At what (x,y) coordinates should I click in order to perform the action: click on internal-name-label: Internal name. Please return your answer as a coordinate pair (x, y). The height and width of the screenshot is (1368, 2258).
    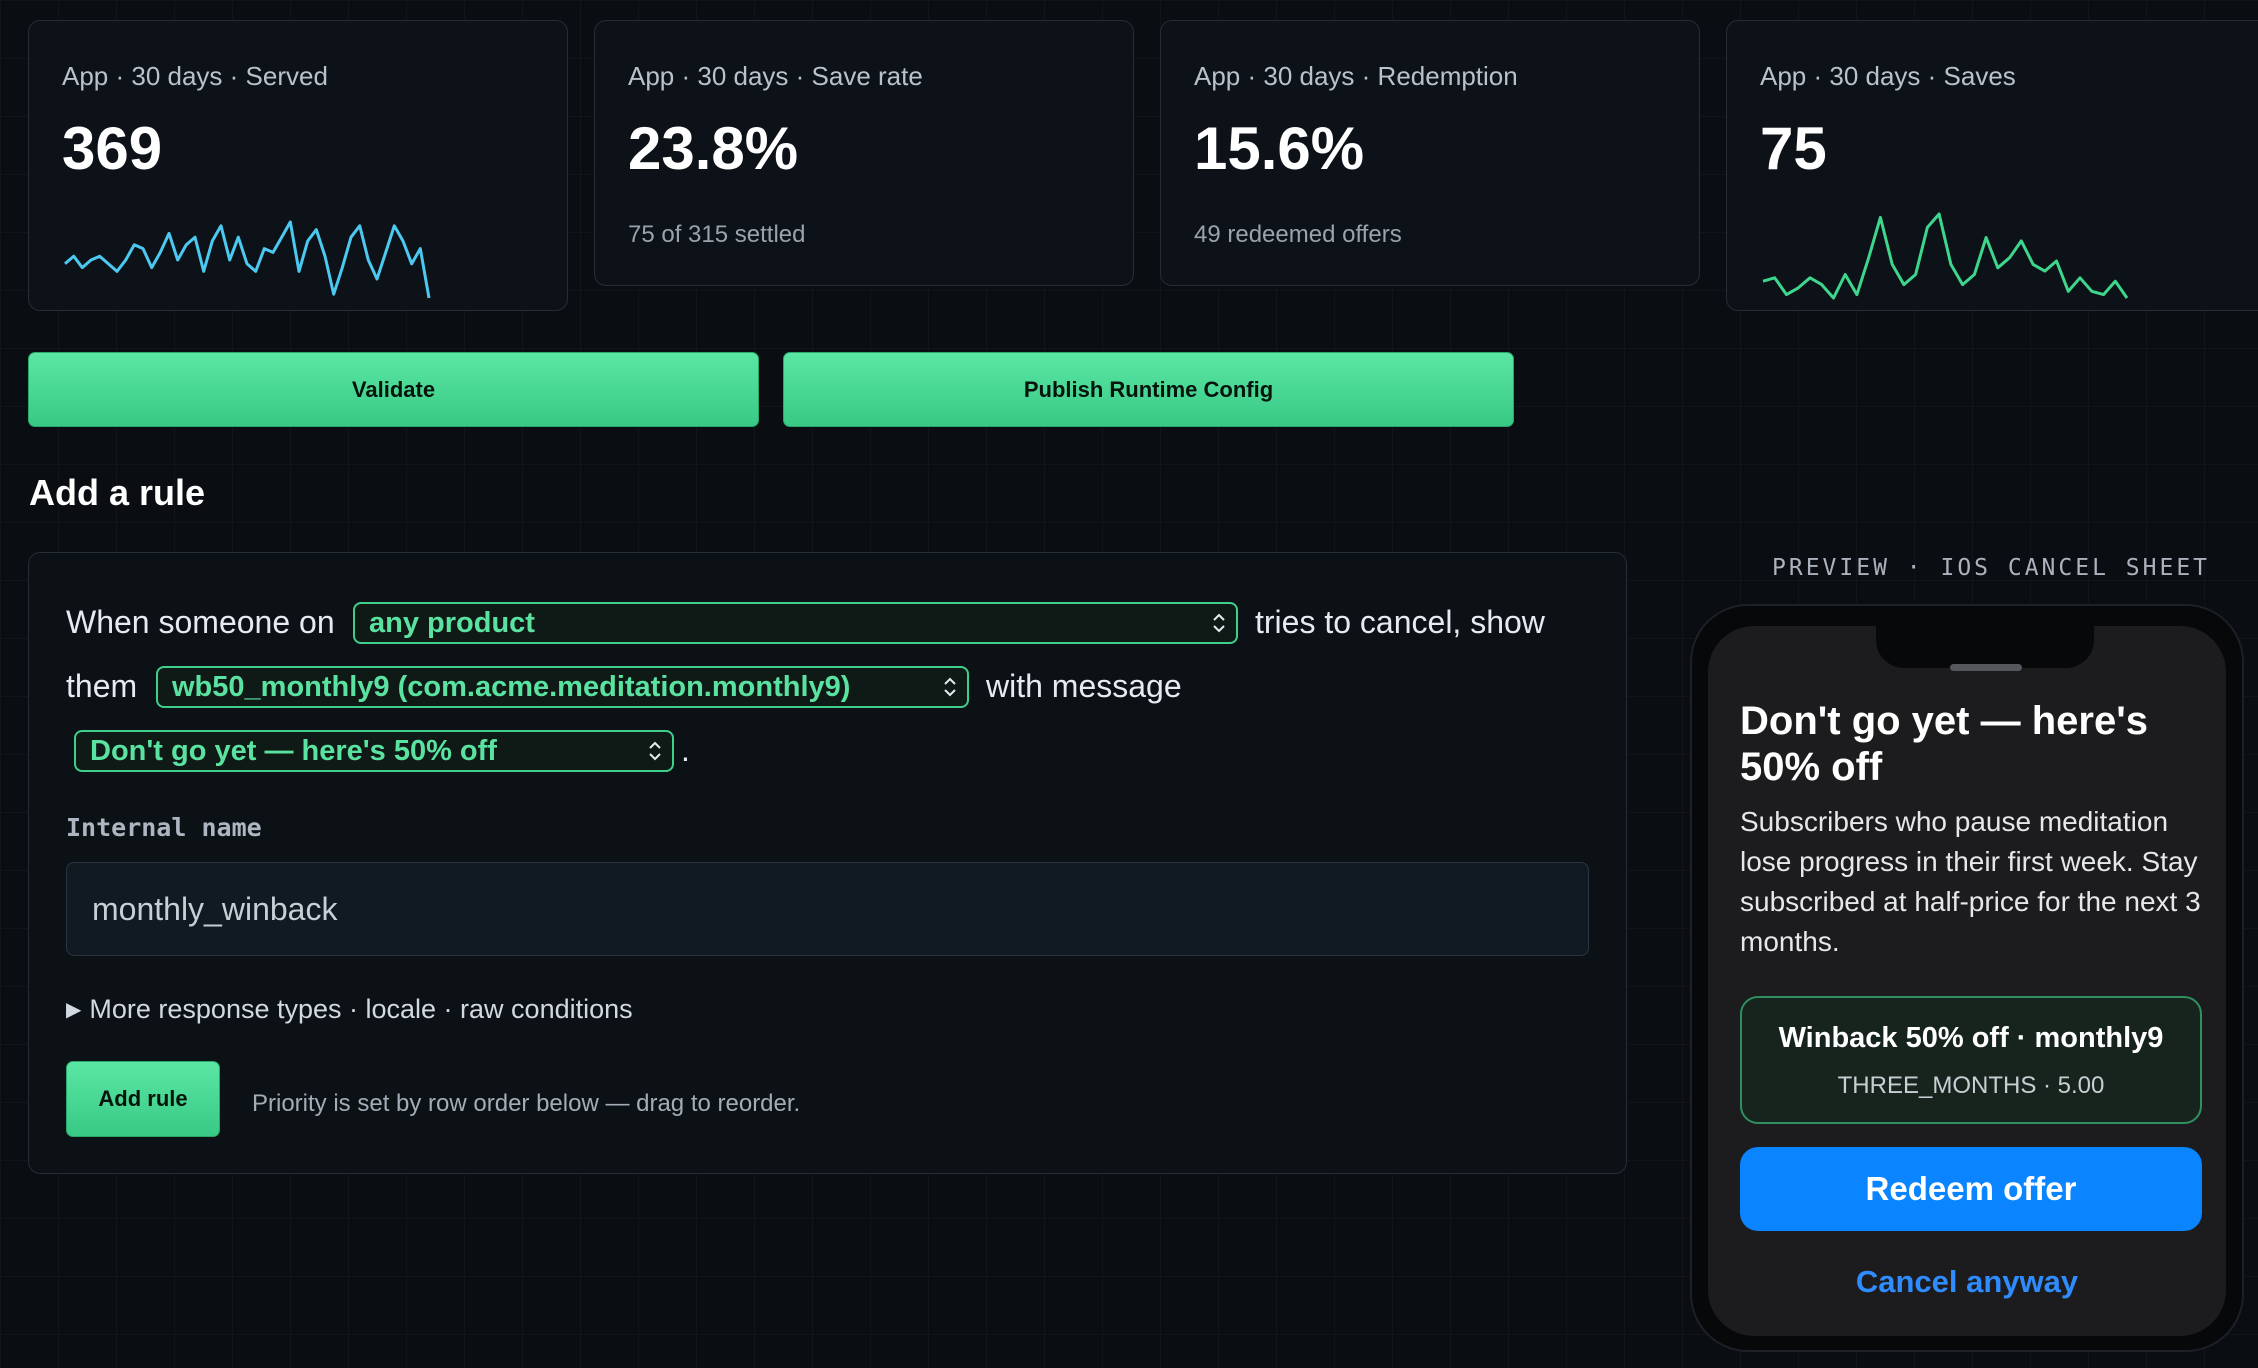
    Looking at the image, I should click on (164, 827).